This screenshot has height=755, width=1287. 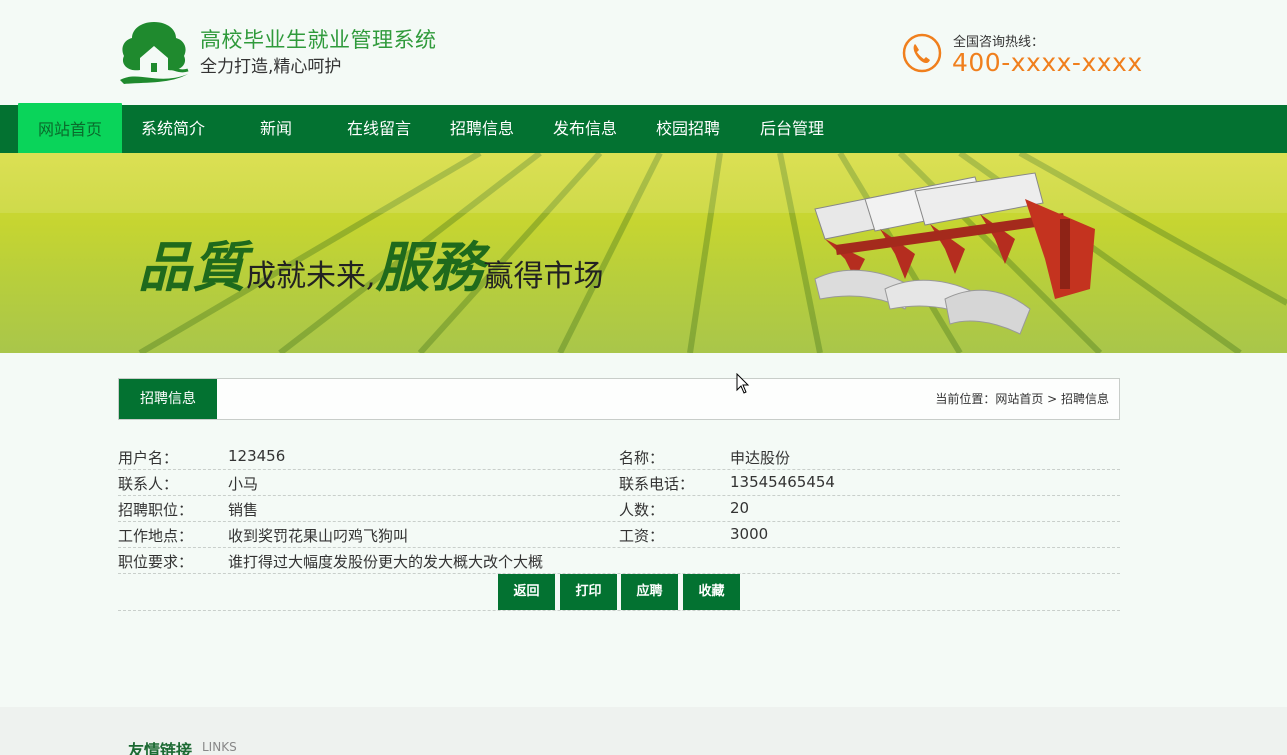 I want to click on banner-text-quality: 品質, so click(x=192, y=267).